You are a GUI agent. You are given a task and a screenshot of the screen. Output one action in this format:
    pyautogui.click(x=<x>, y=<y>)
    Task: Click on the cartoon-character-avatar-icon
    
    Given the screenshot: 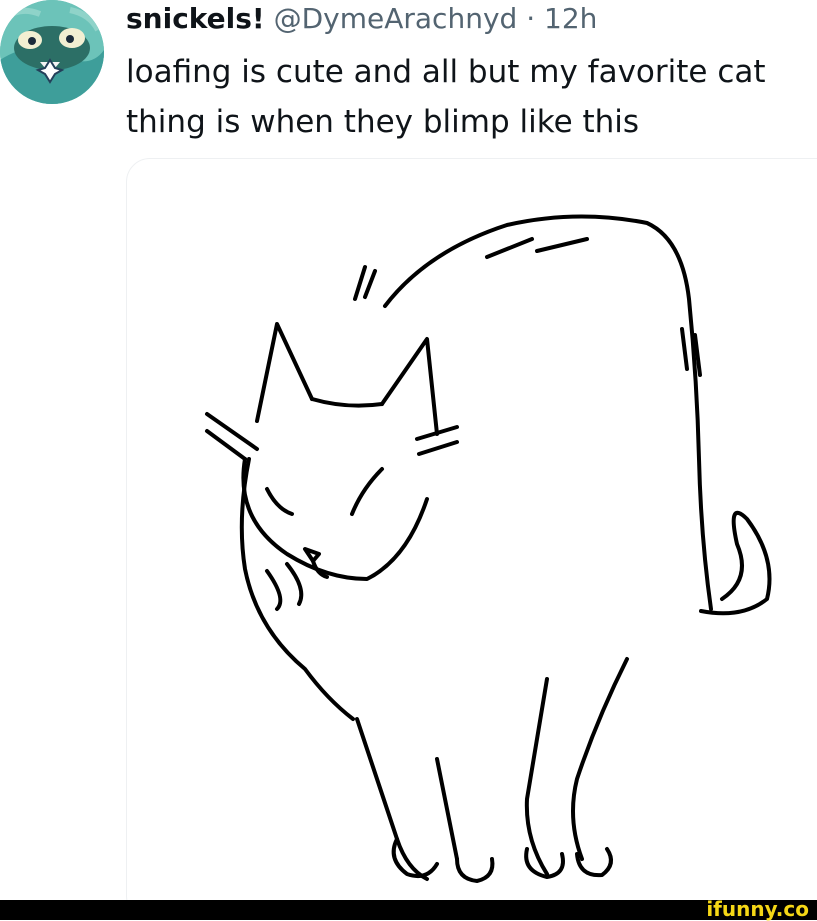 What is the action you would take?
    pyautogui.click(x=52, y=52)
    